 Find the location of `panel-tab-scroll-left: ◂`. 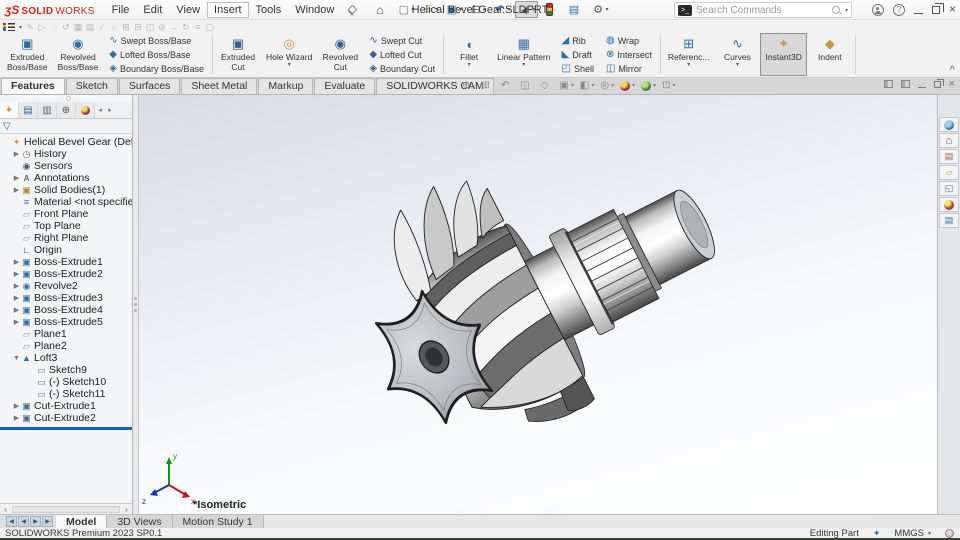

panel-tab-scroll-left: ◂ is located at coordinates (100, 110).